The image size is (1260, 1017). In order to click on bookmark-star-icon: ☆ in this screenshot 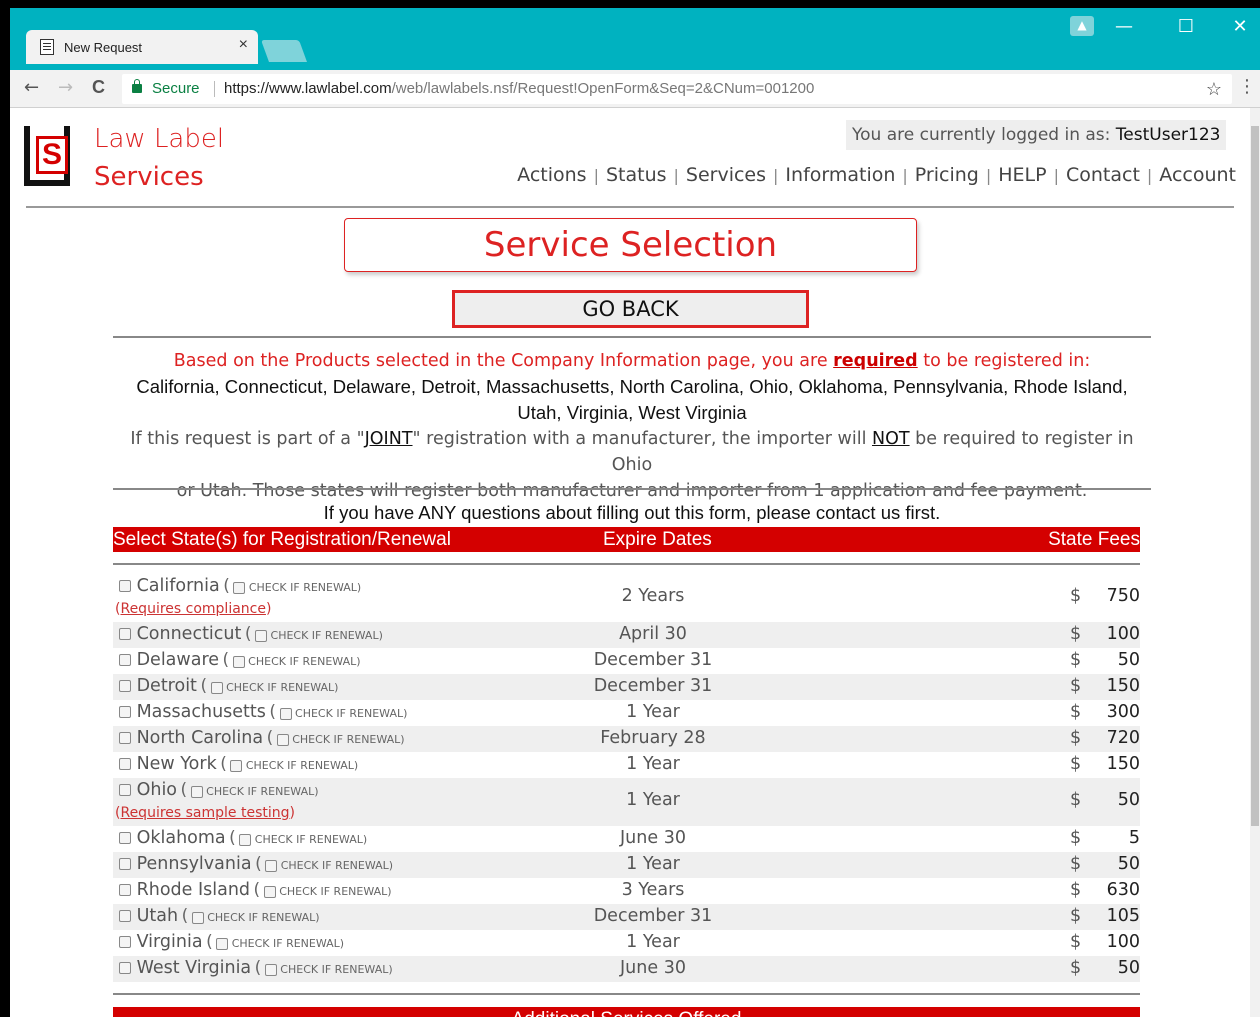, I will do `click(1214, 89)`.